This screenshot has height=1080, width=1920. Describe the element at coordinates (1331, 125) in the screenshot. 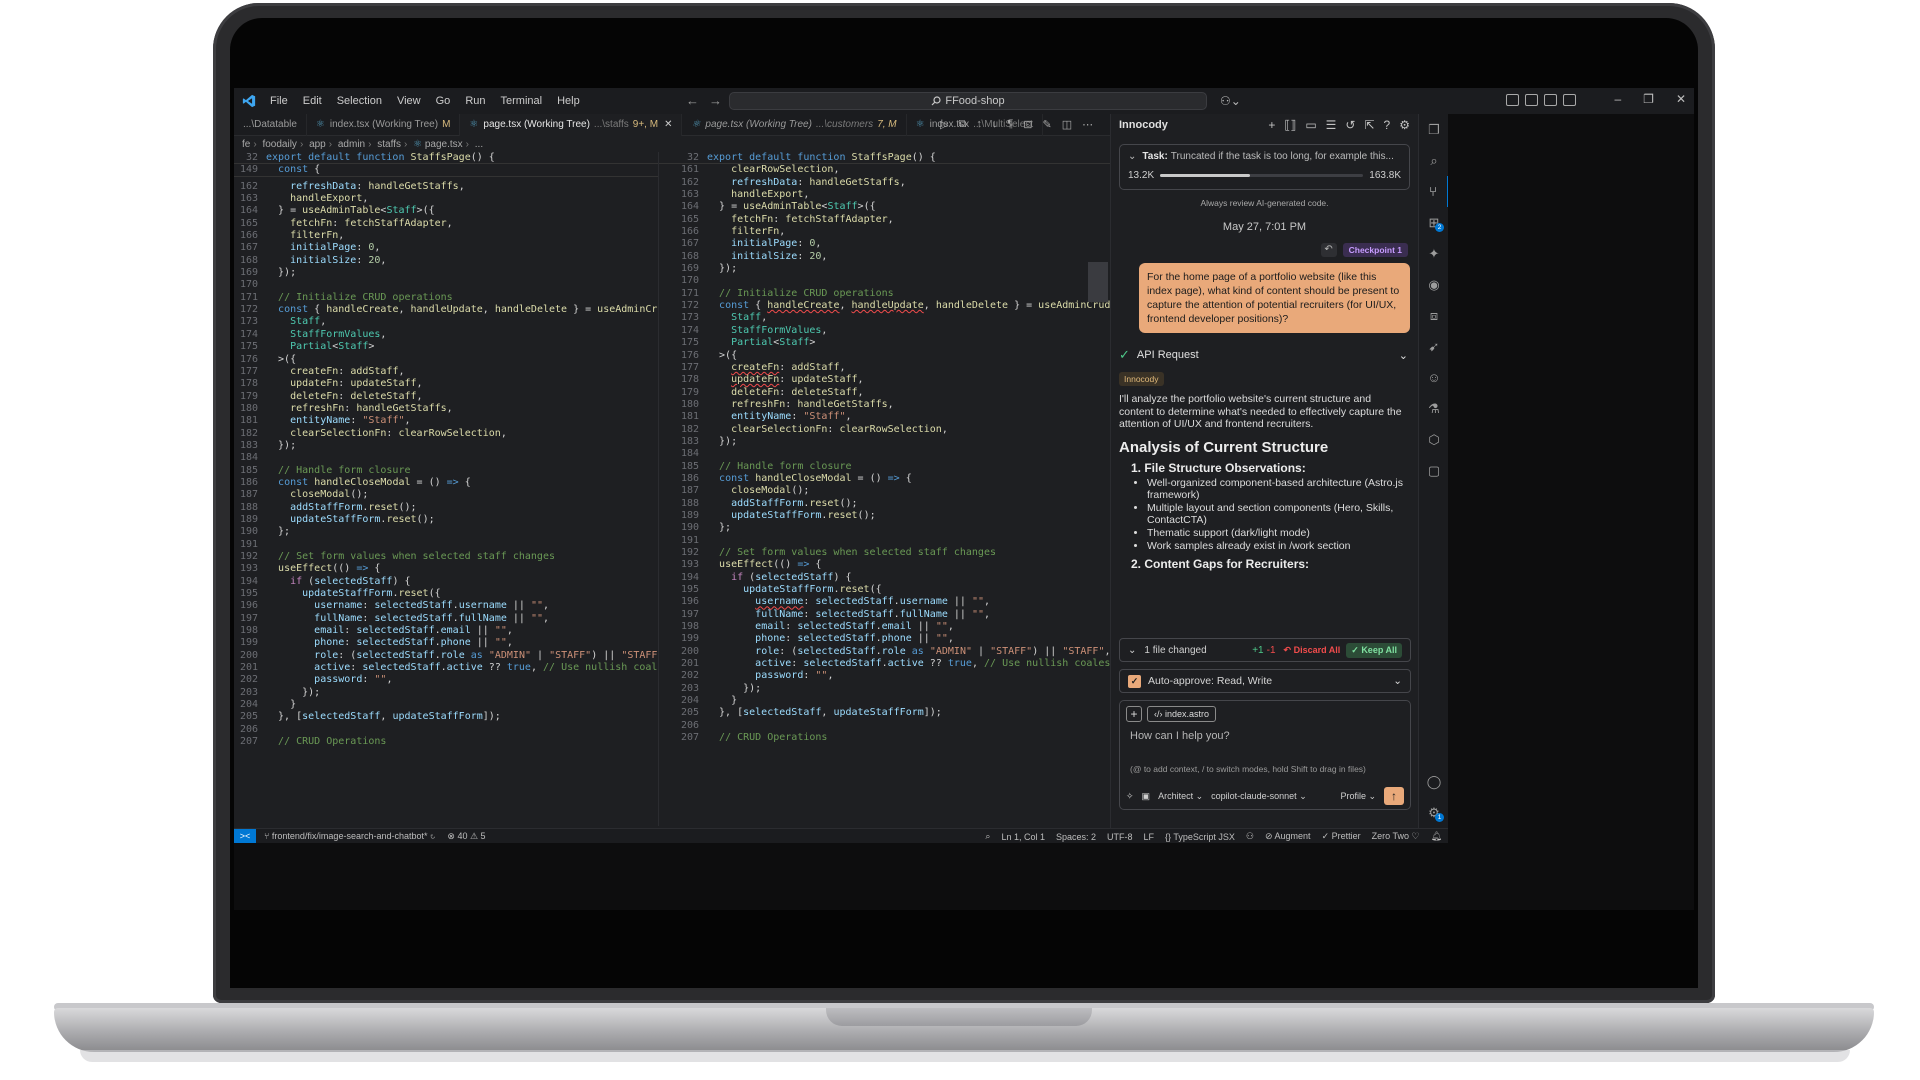

I see `database-icon: ☰` at that location.